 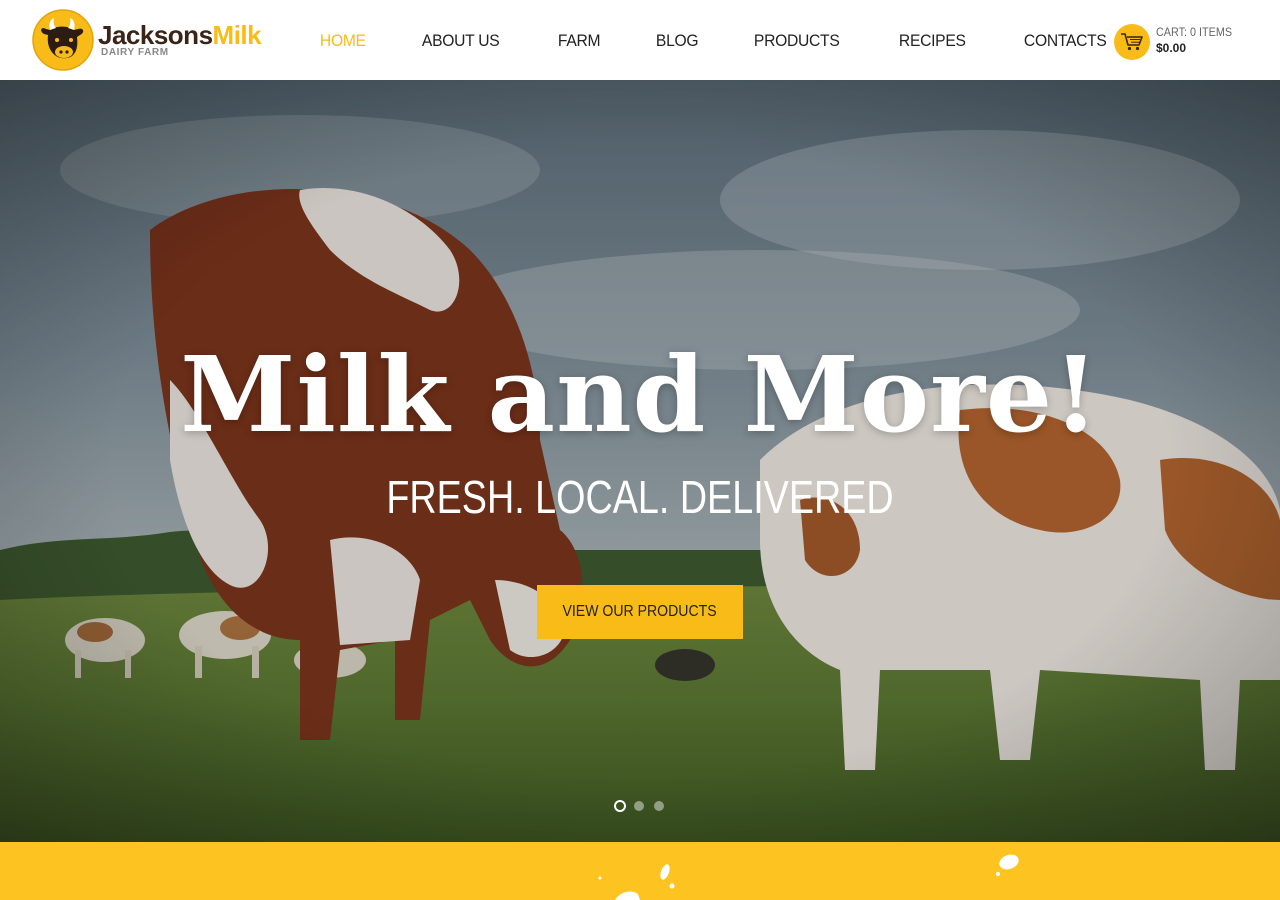 I want to click on shopping-cart-icon, so click(x=1132, y=42).